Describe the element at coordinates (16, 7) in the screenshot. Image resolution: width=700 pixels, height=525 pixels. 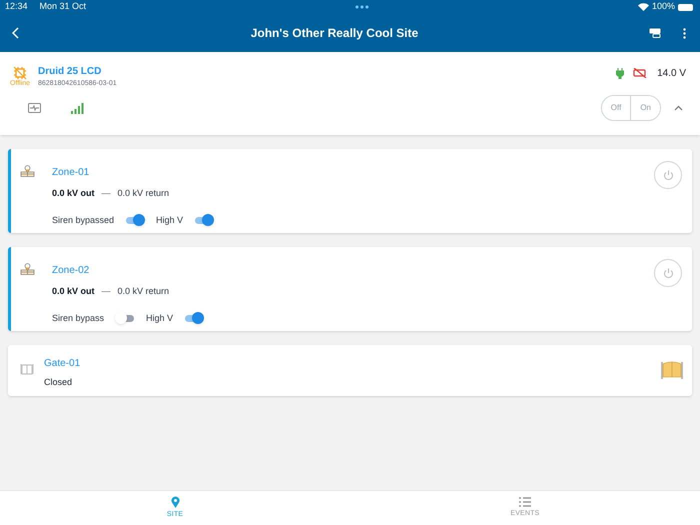
I see `status-time: 12:34` at that location.